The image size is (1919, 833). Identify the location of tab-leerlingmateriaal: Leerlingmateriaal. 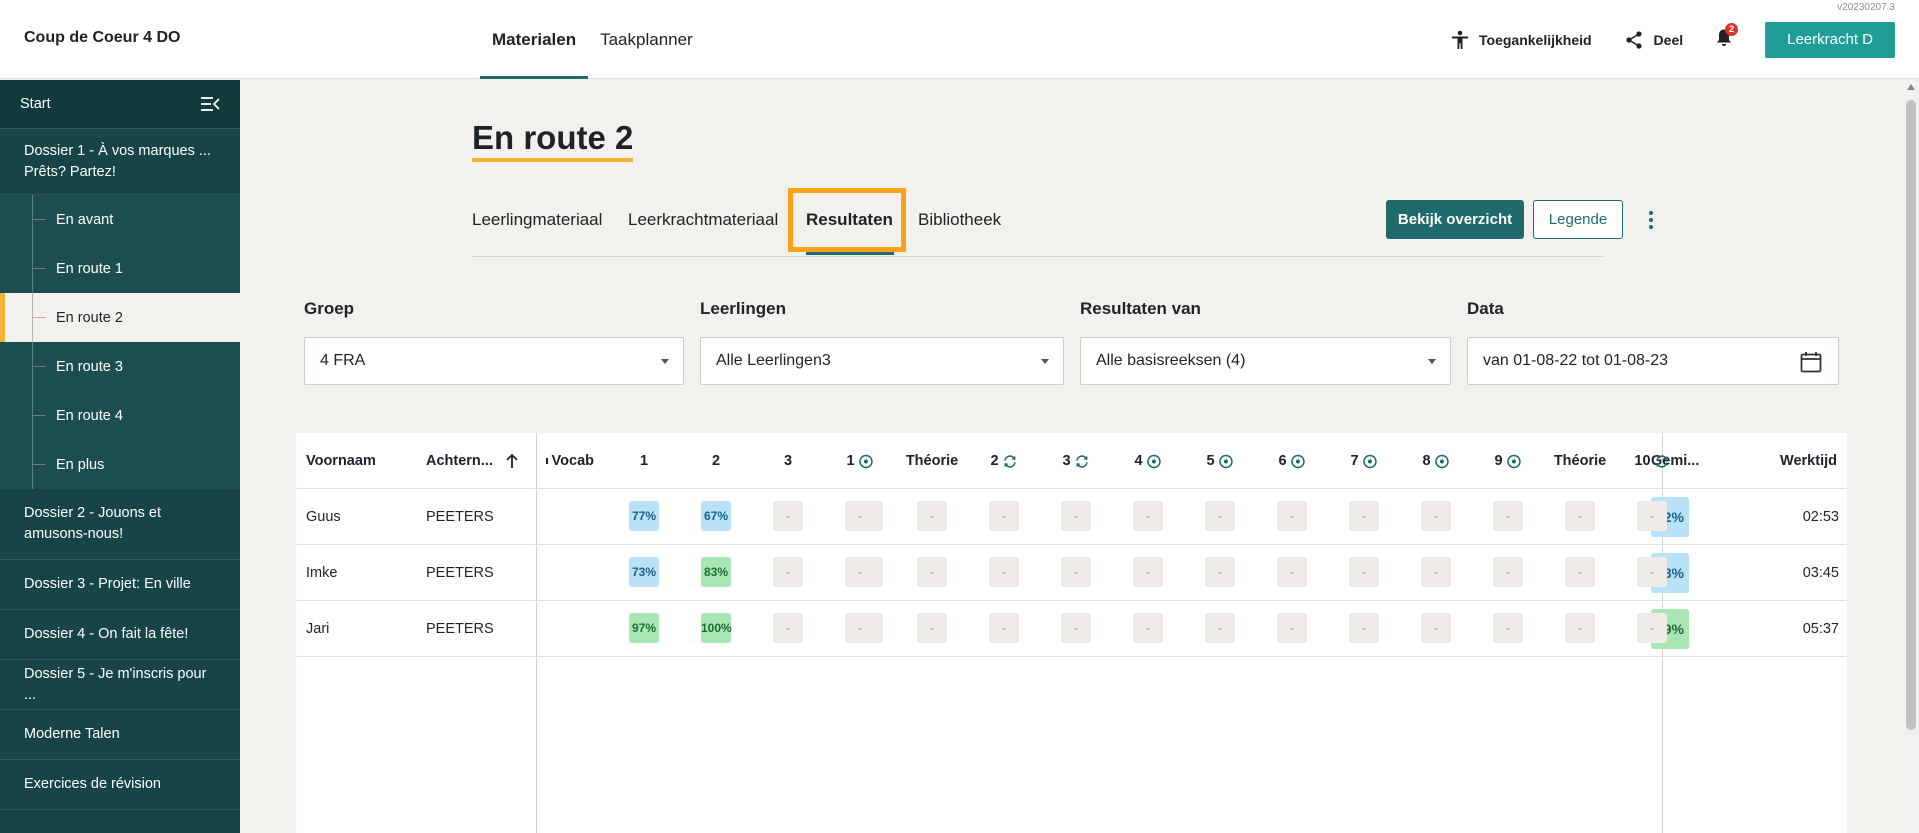
(537, 220).